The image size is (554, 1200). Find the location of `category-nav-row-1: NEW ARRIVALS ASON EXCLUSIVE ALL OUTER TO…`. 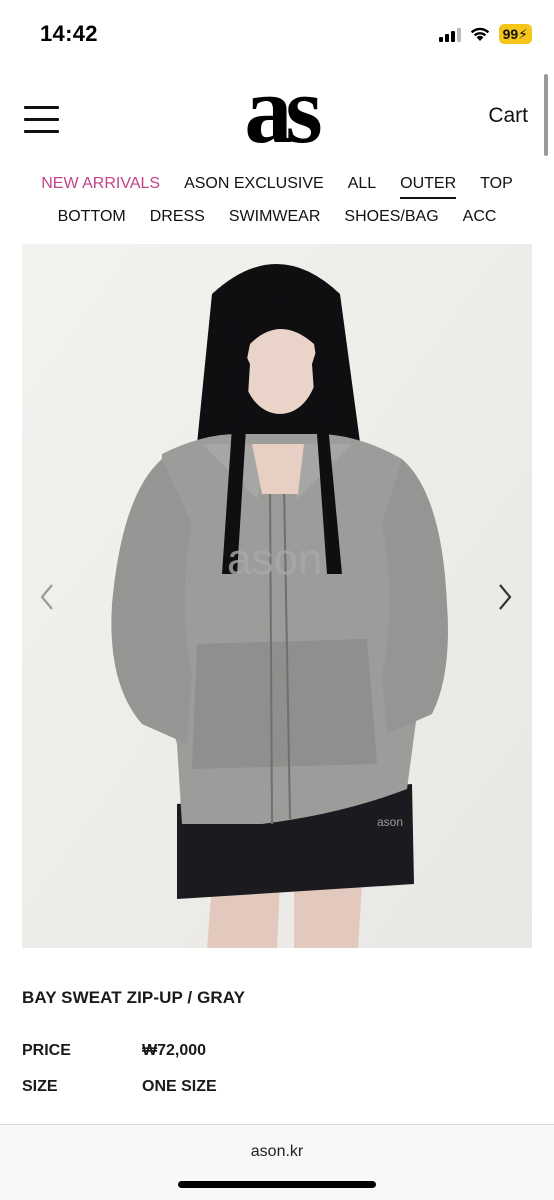

category-nav-row-1: NEW ARRIVALS ASON EXCLUSIVE ALL OUTER TO… is located at coordinates (277, 187).